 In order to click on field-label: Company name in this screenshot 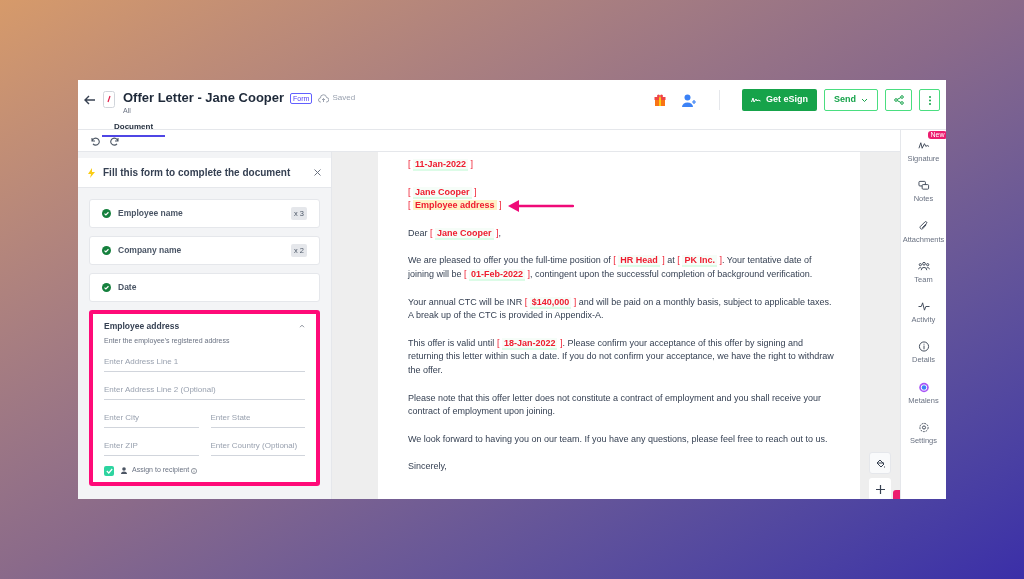, I will do `click(150, 250)`.